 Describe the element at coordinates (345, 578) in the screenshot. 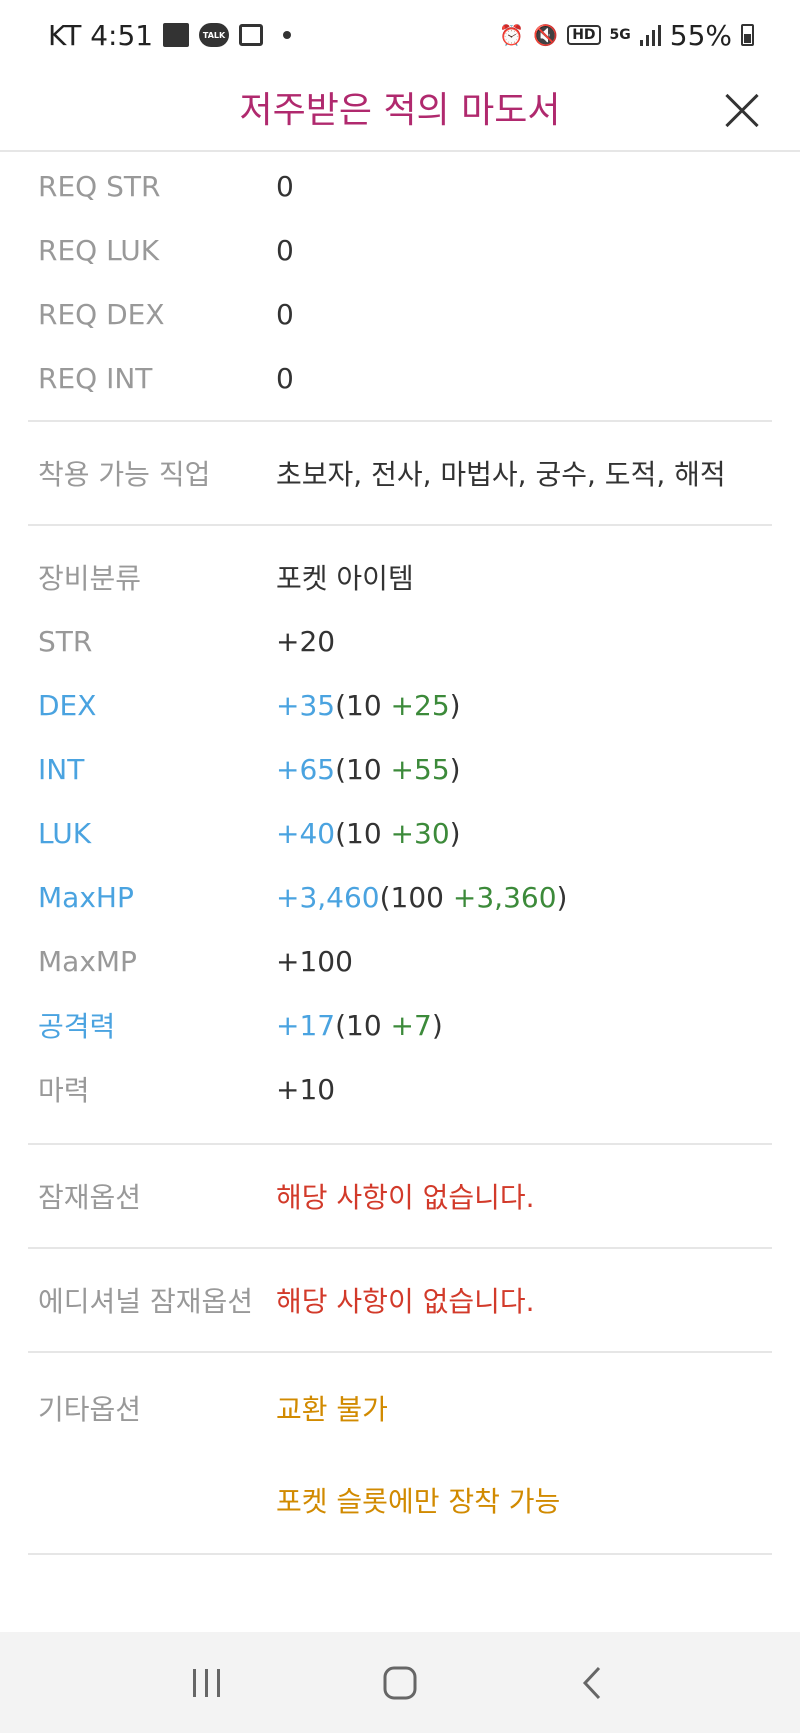

I see `category-value: 포켓 아이템` at that location.